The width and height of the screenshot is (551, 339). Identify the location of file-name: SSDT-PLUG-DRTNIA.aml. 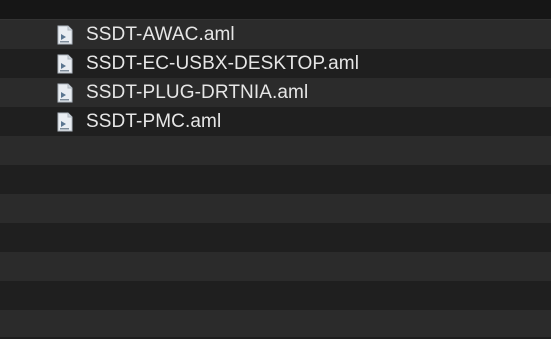
(197, 92).